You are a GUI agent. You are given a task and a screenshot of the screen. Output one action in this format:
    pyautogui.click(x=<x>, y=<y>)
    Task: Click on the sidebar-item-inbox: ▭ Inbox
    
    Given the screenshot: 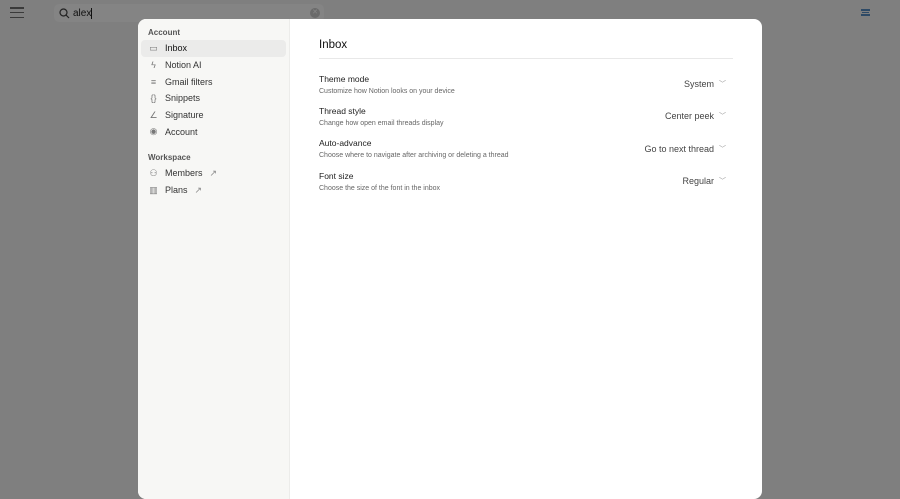 What is the action you would take?
    pyautogui.click(x=213, y=48)
    